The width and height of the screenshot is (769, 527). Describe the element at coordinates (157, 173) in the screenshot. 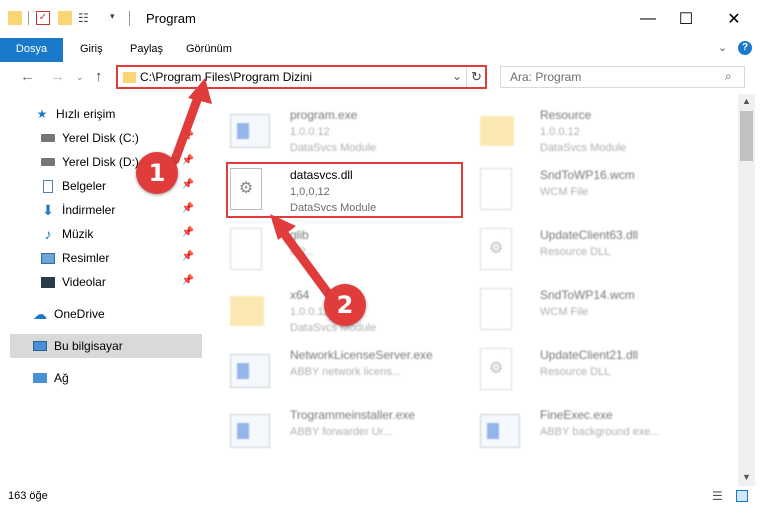

I see `callout-badge-1: 1` at that location.